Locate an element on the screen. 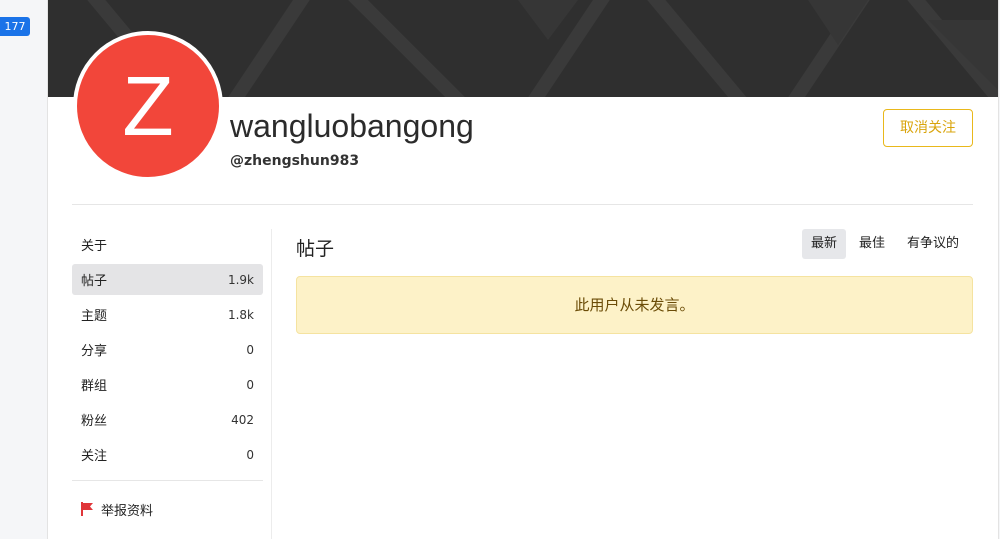 This screenshot has width=1000, height=539. sidebar-item-count: 1.9k is located at coordinates (240, 279).